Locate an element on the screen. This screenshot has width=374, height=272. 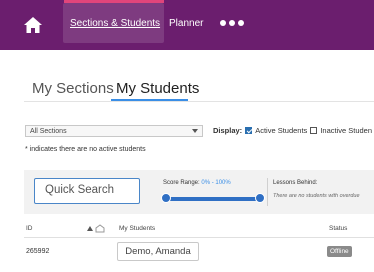
lessons-behind-empty-text: There are no students with overdue is located at coordinates (316, 196).